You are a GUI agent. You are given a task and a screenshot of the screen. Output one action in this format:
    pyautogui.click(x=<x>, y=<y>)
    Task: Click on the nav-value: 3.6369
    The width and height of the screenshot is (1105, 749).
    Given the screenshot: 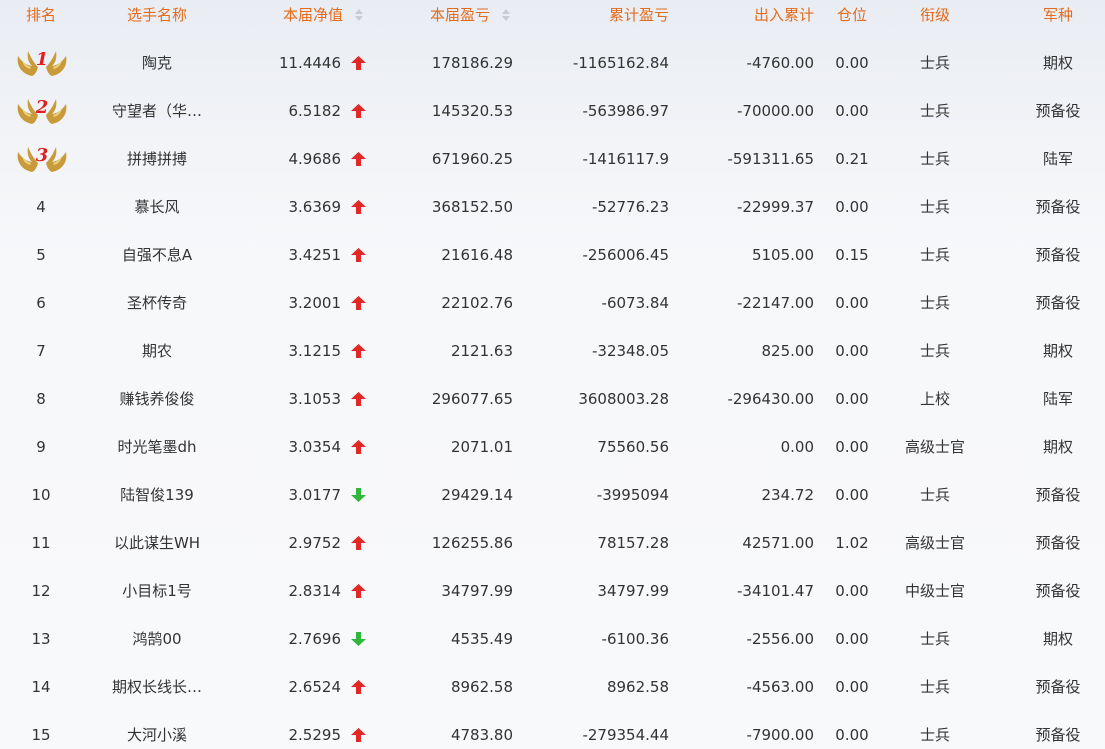 What is the action you would take?
    pyautogui.click(x=315, y=207)
    